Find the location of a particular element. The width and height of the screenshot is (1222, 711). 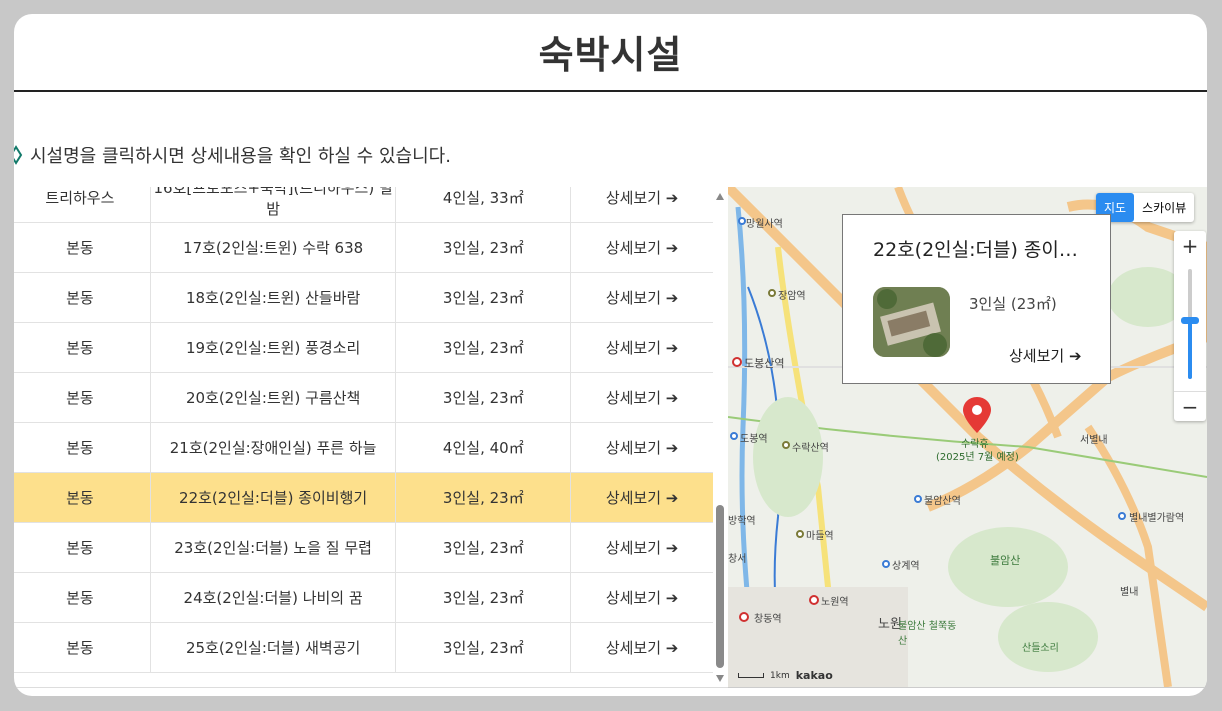

table-row: 본동 19호(2인실:트윈) 풍경소리 3인실, 23㎡ 상세보기 ➔ is located at coordinates (363, 347).